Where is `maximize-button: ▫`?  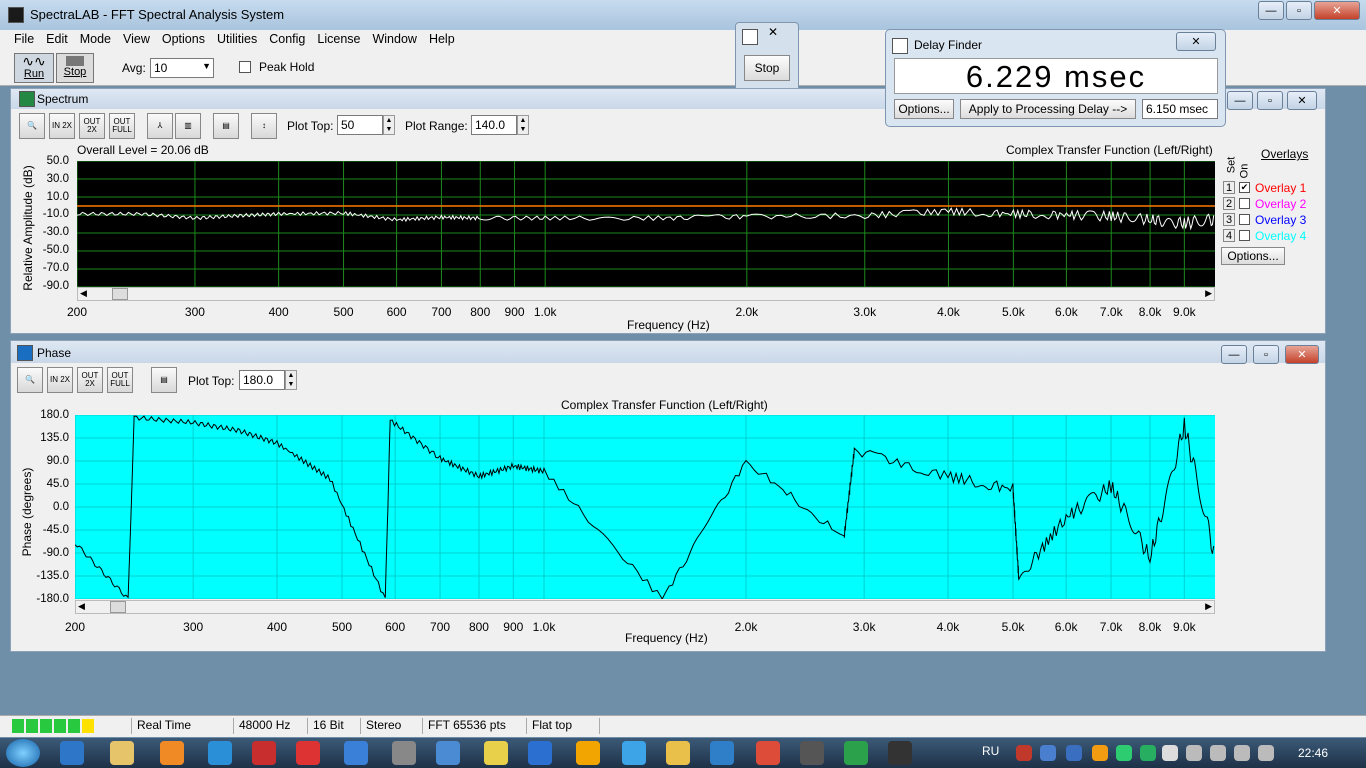 maximize-button: ▫ is located at coordinates (1299, 10).